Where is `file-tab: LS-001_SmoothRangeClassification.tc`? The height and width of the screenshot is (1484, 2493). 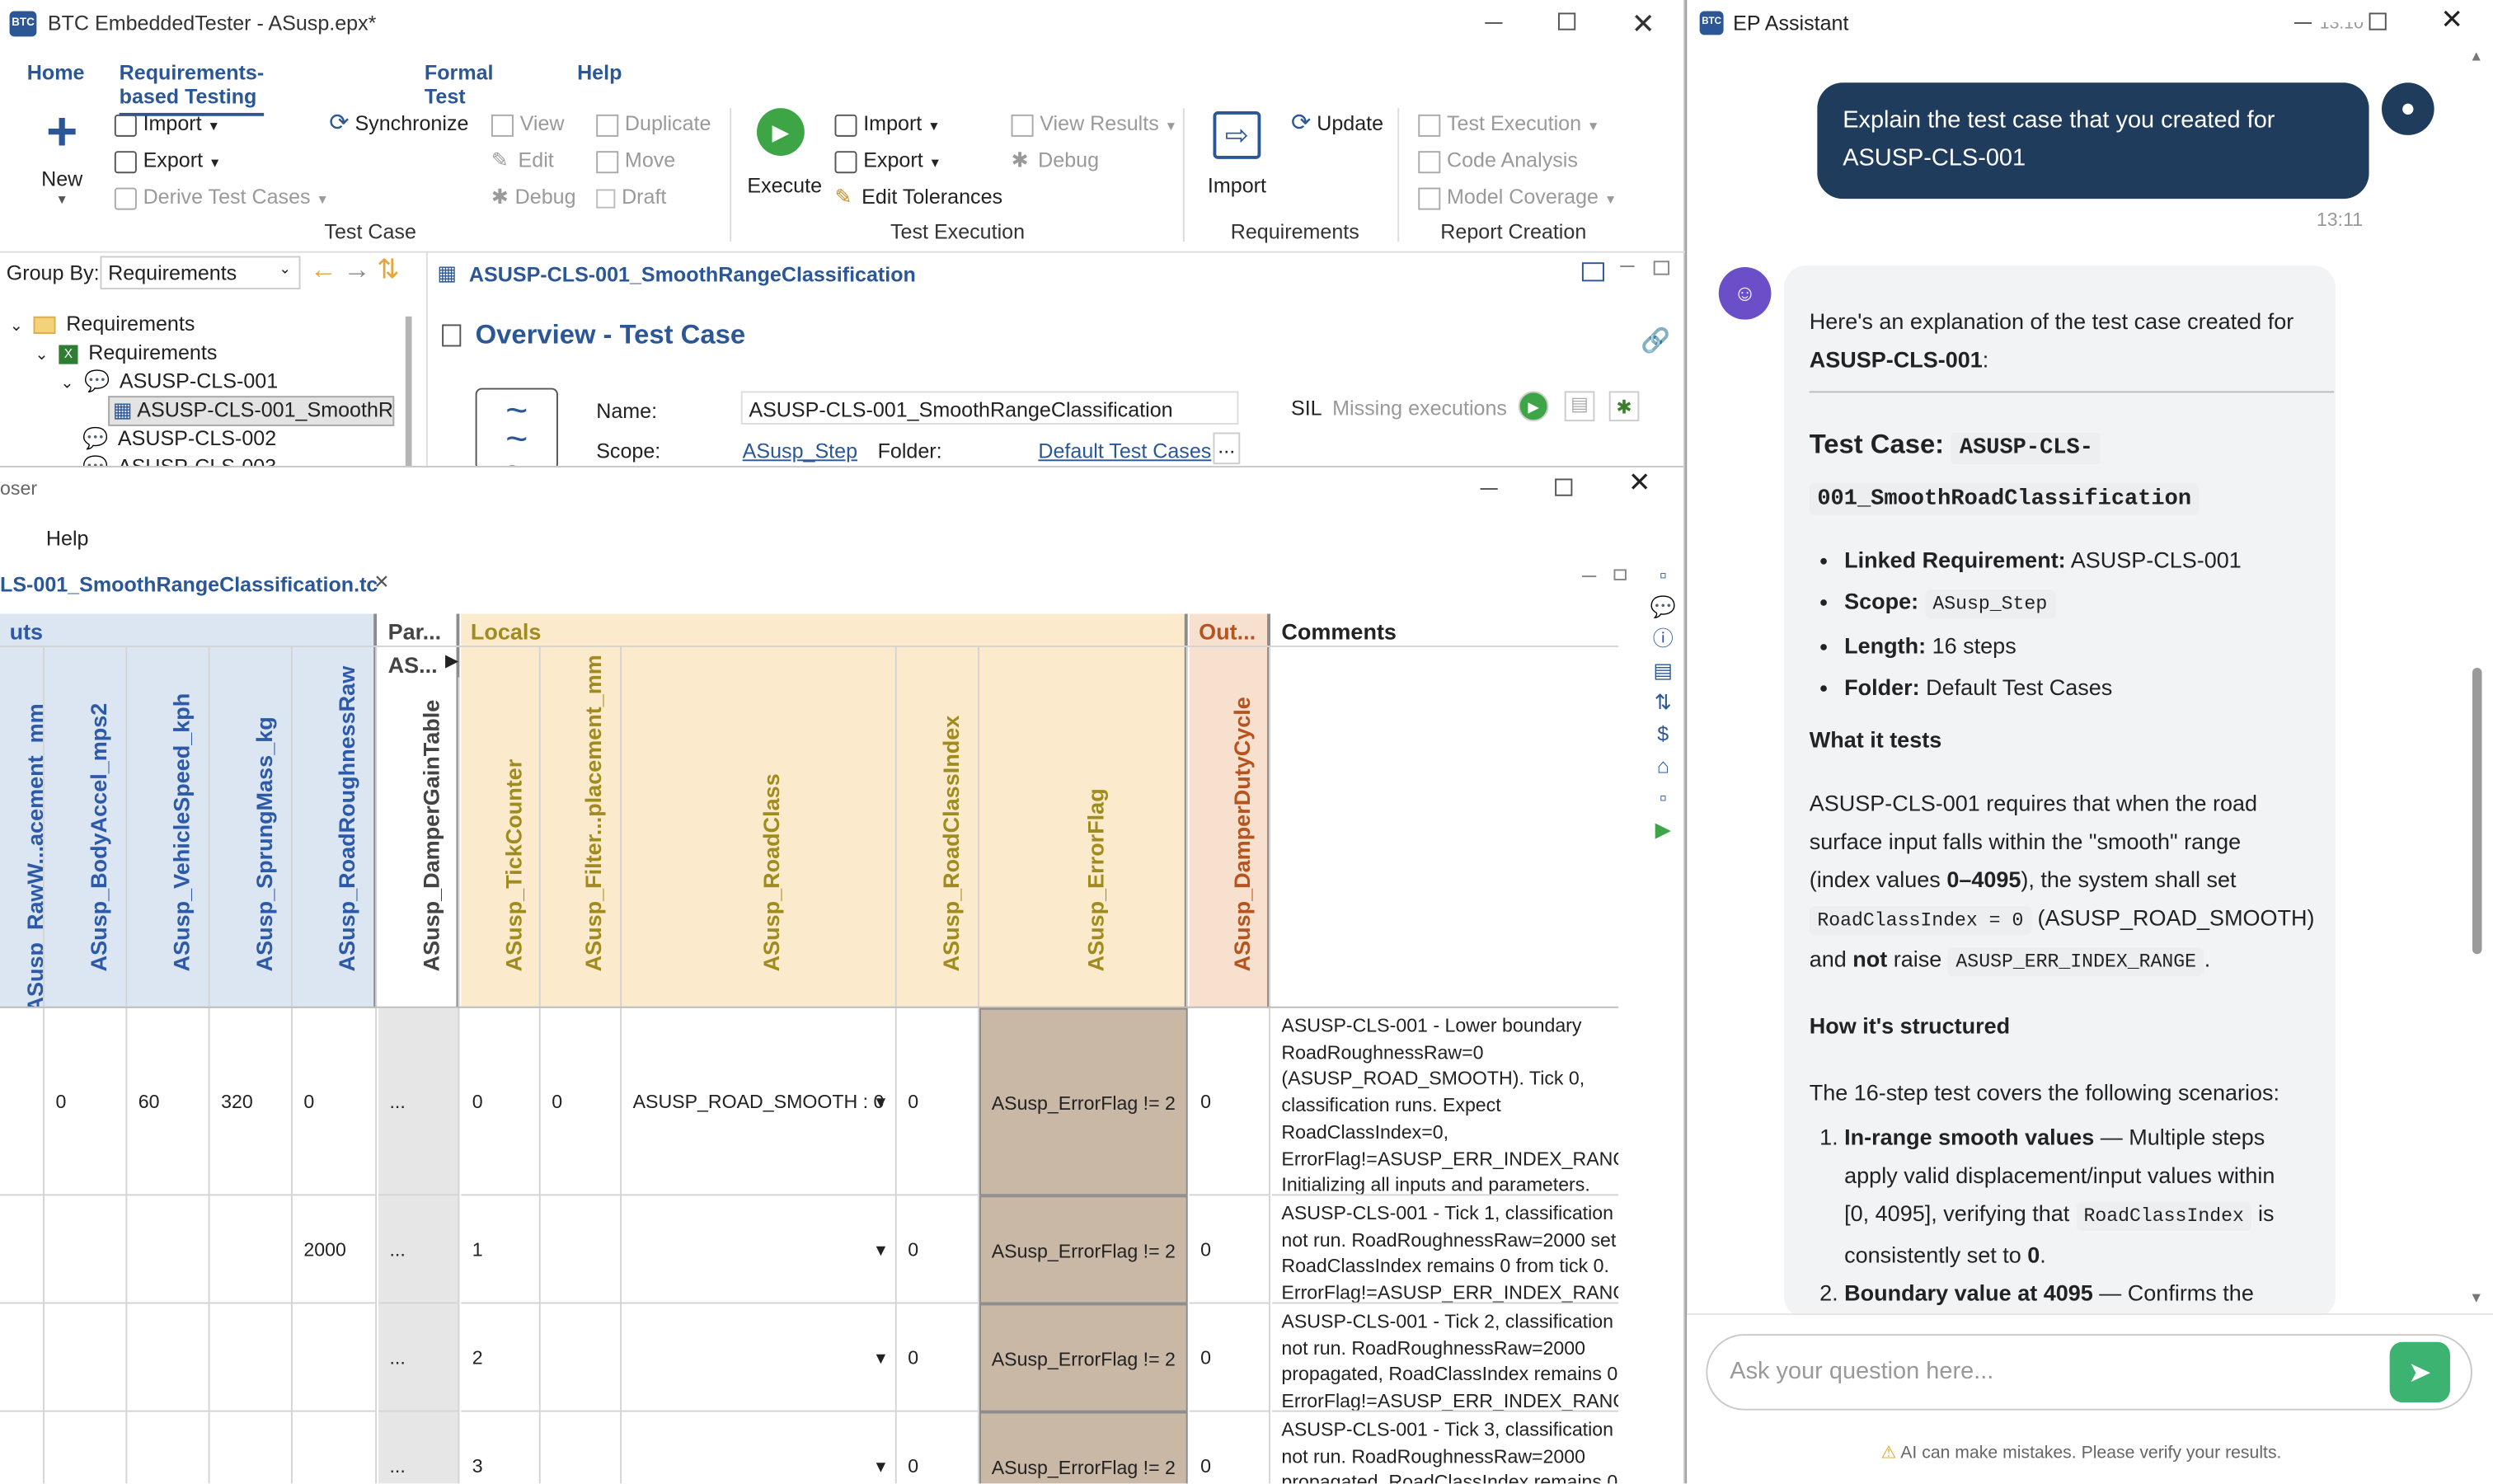 file-tab: LS-001_SmoothRangeClassification.tc is located at coordinates (189, 584).